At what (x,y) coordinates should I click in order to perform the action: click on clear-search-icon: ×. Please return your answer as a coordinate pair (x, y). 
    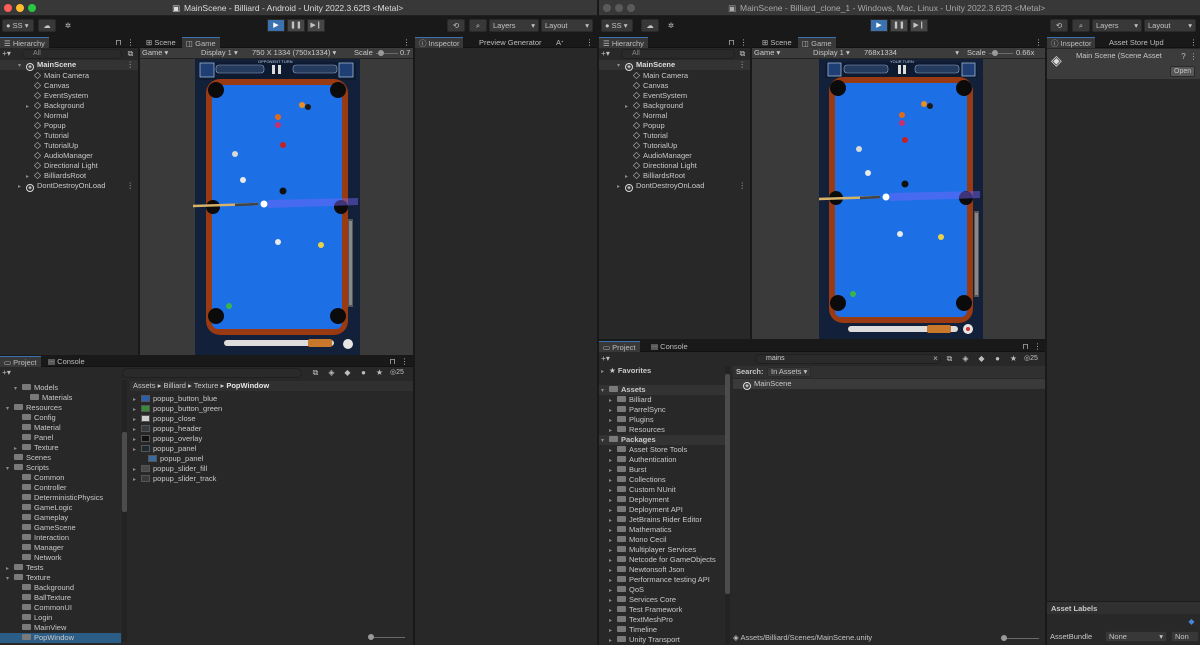
    Looking at the image, I should click on (935, 358).